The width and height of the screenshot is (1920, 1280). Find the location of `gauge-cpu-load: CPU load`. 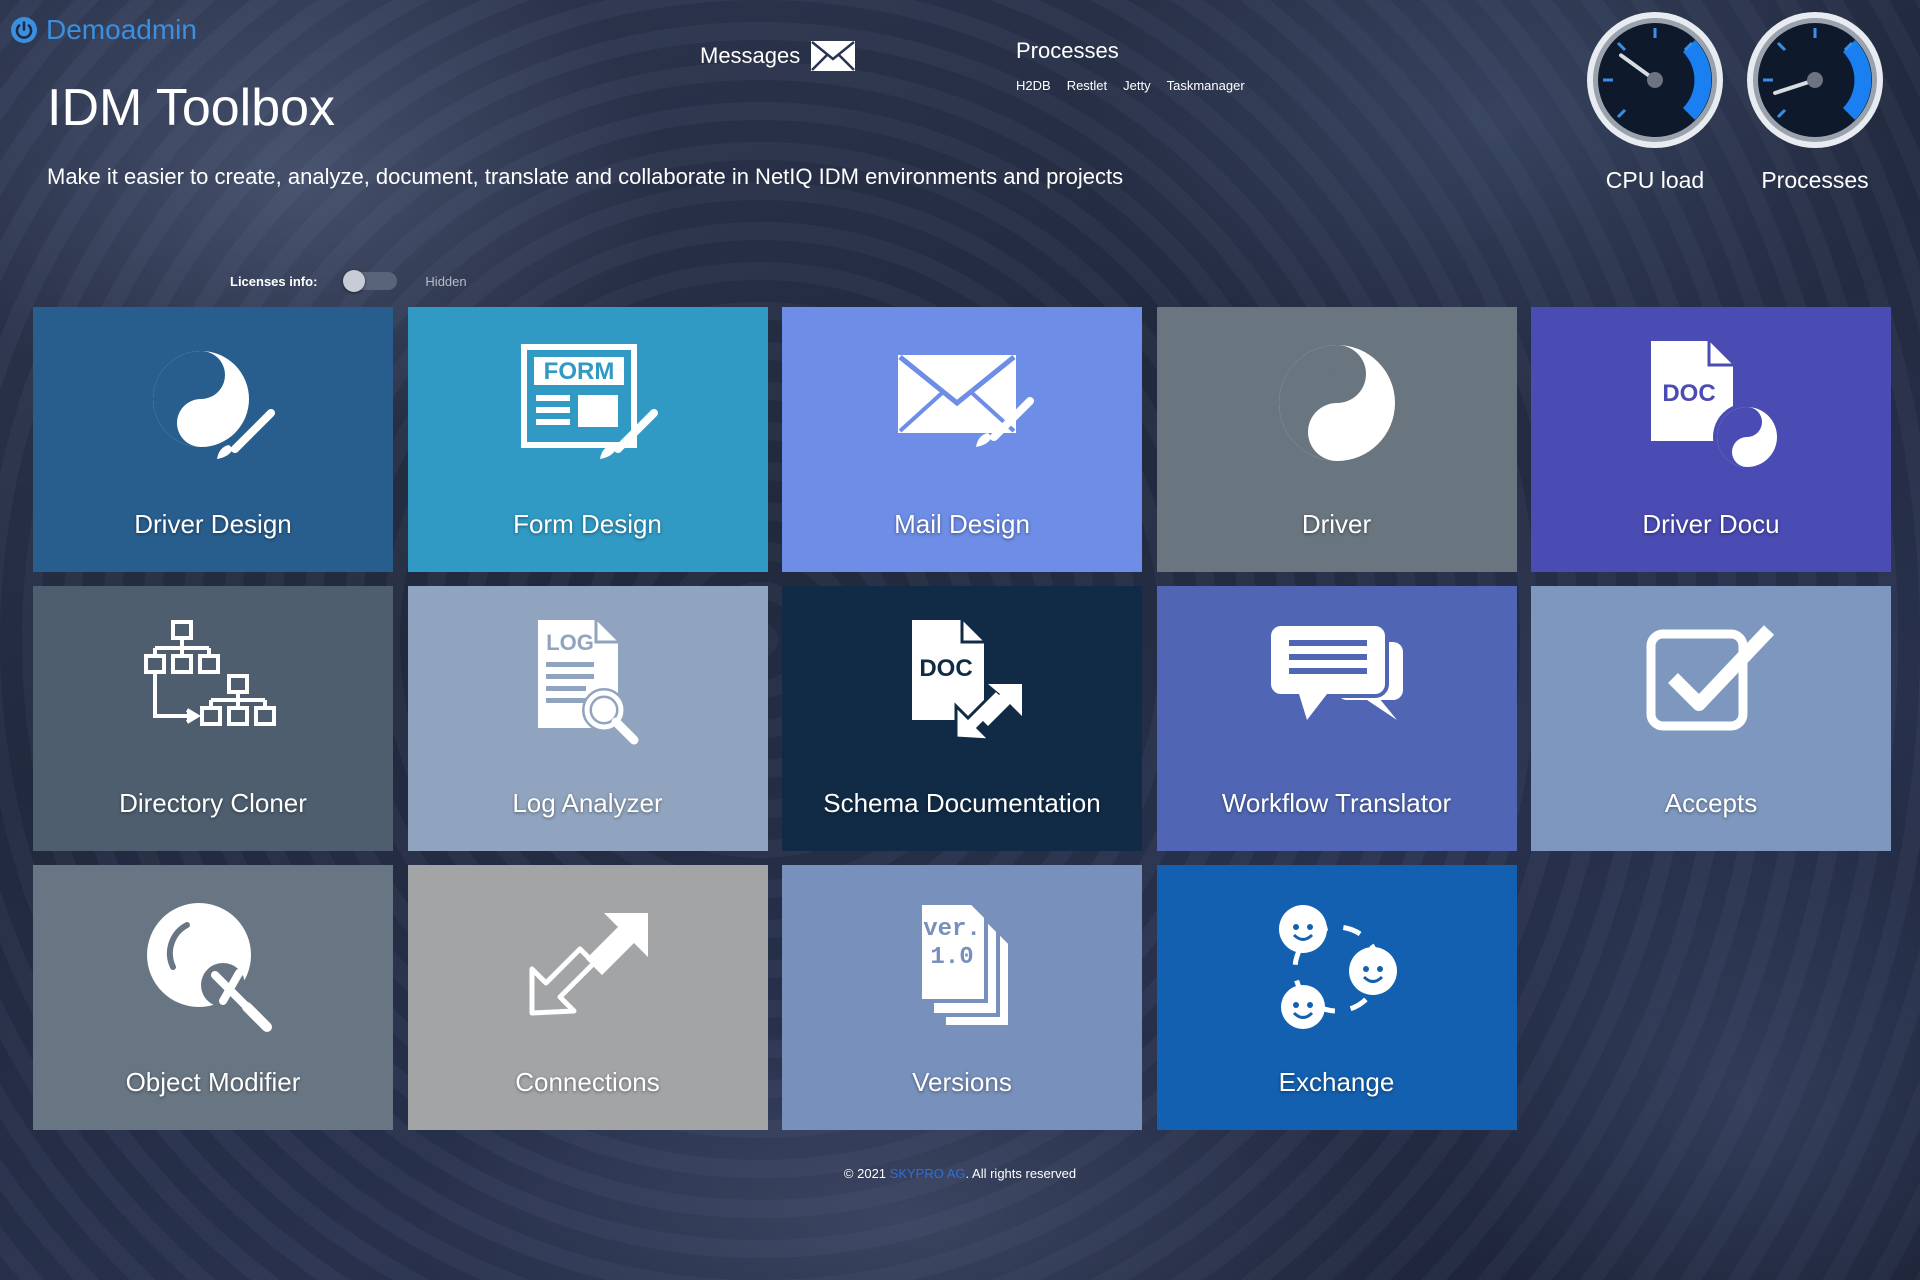

gauge-cpu-load: CPU load is located at coordinates (1655, 102).